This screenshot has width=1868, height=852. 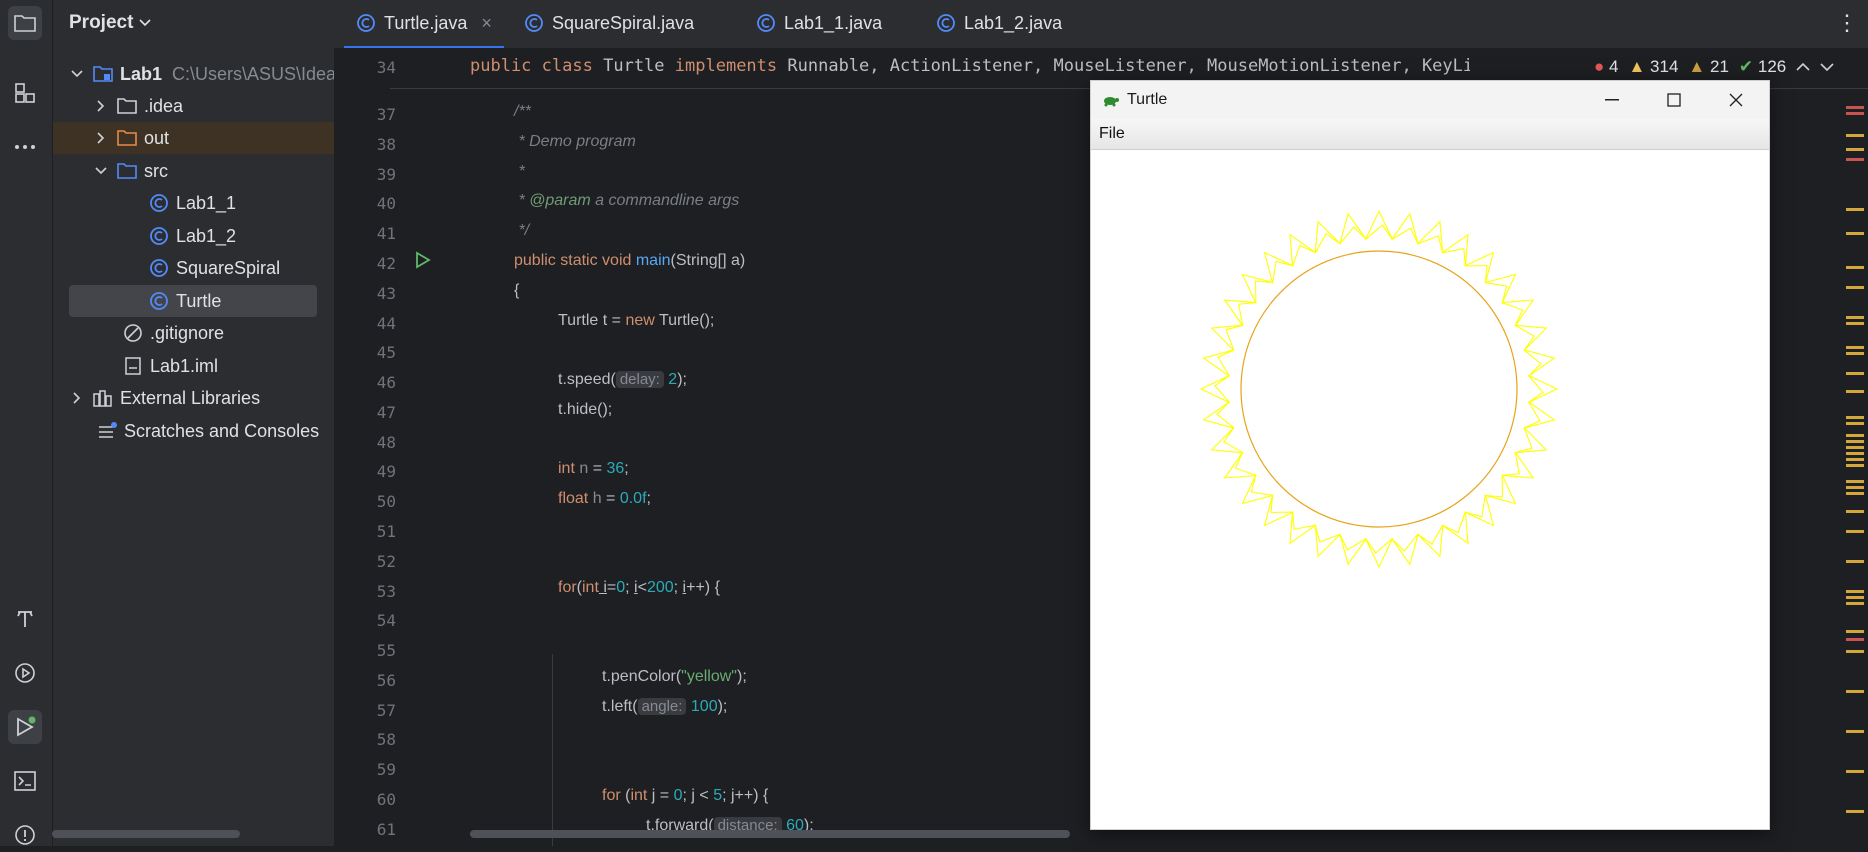 I want to click on tree-item-out: out, so click(x=193, y=138).